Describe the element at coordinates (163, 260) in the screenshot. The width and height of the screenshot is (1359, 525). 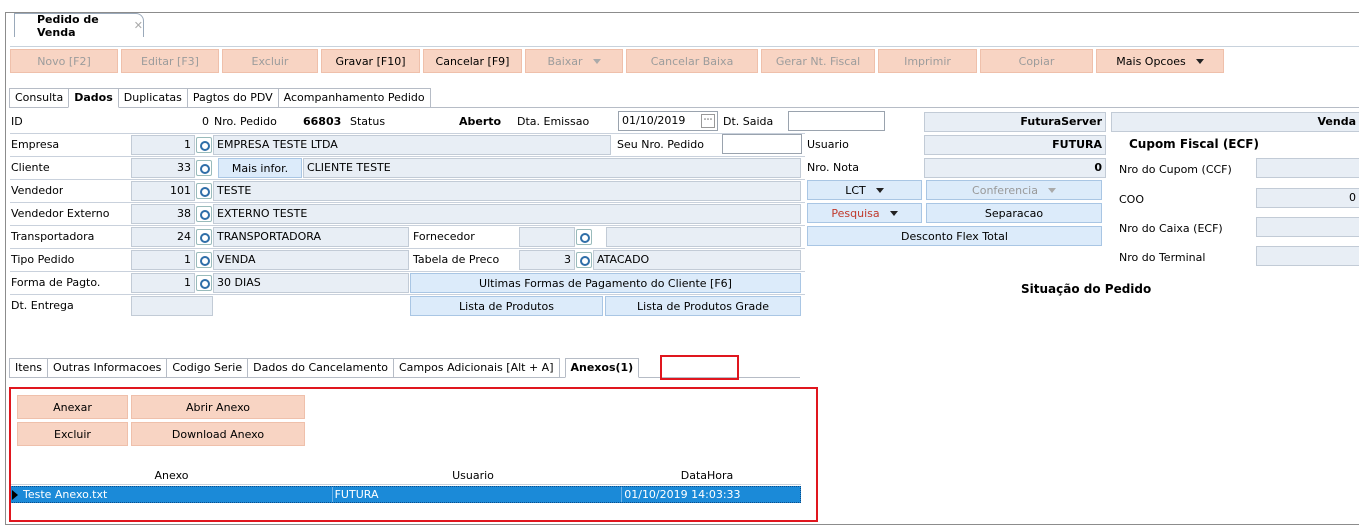
I see `tipo-pedido-code: 1` at that location.